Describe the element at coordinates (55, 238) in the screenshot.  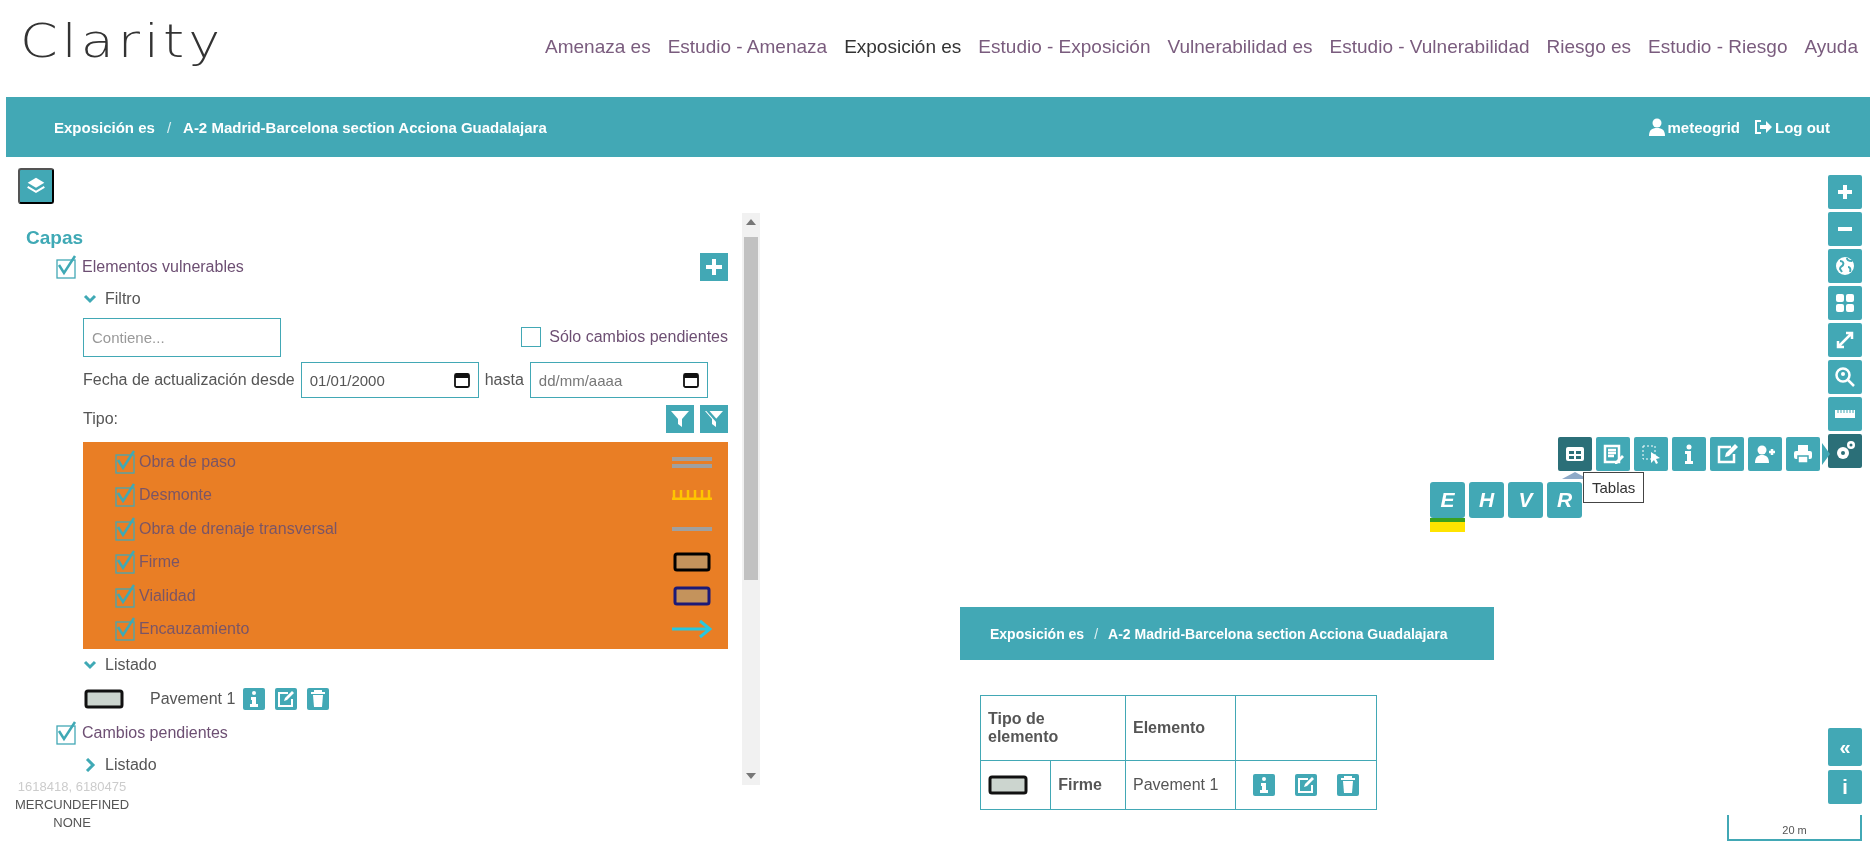
I see `section-title: Capas` at that location.